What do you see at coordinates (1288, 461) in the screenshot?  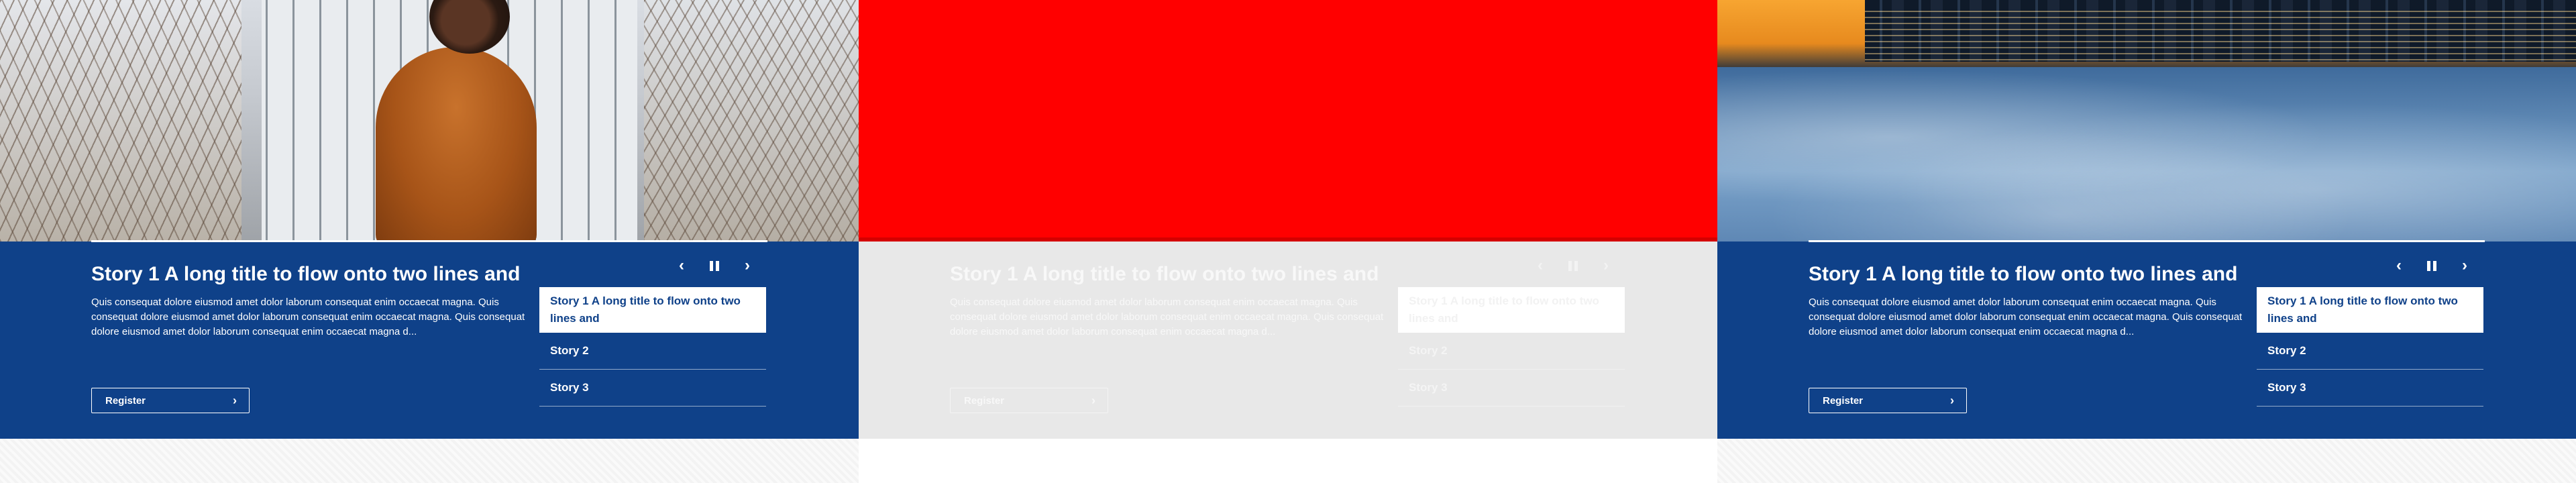 I see `page-background` at bounding box center [1288, 461].